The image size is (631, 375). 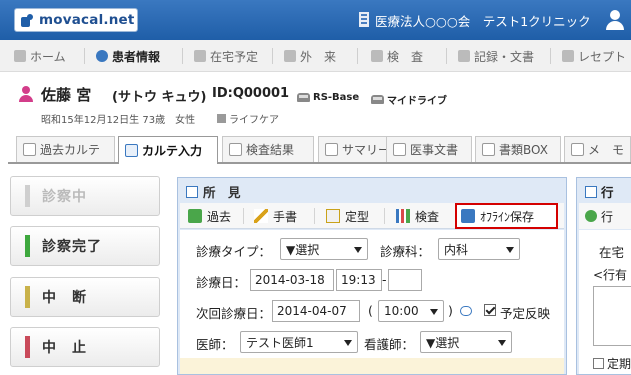 What do you see at coordinates (192, 191) in the screenshot?
I see `edit-icon` at bounding box center [192, 191].